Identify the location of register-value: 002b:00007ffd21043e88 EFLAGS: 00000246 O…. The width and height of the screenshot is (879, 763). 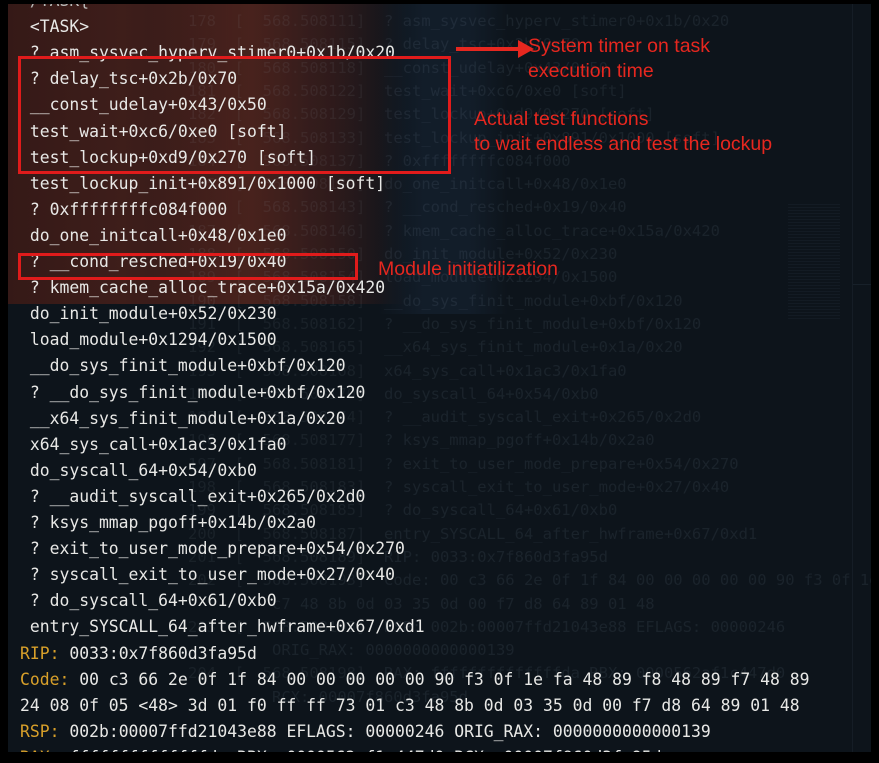
(385, 731).